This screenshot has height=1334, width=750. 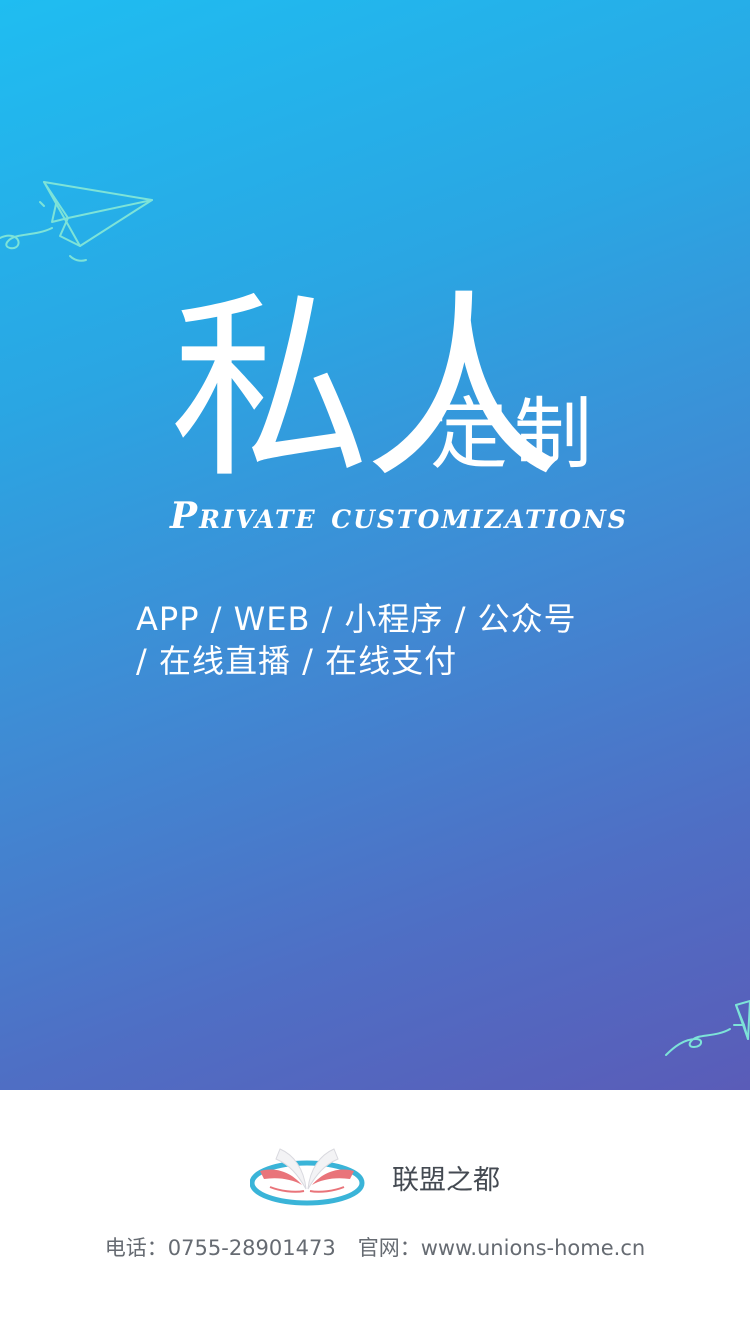 What do you see at coordinates (446, 1180) in the screenshot?
I see `brand-name: 联盟之都` at bounding box center [446, 1180].